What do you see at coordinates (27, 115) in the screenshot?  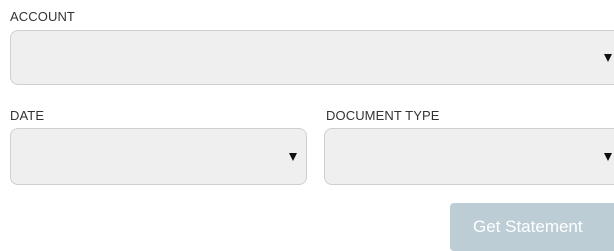 I see `date-label: DATE` at bounding box center [27, 115].